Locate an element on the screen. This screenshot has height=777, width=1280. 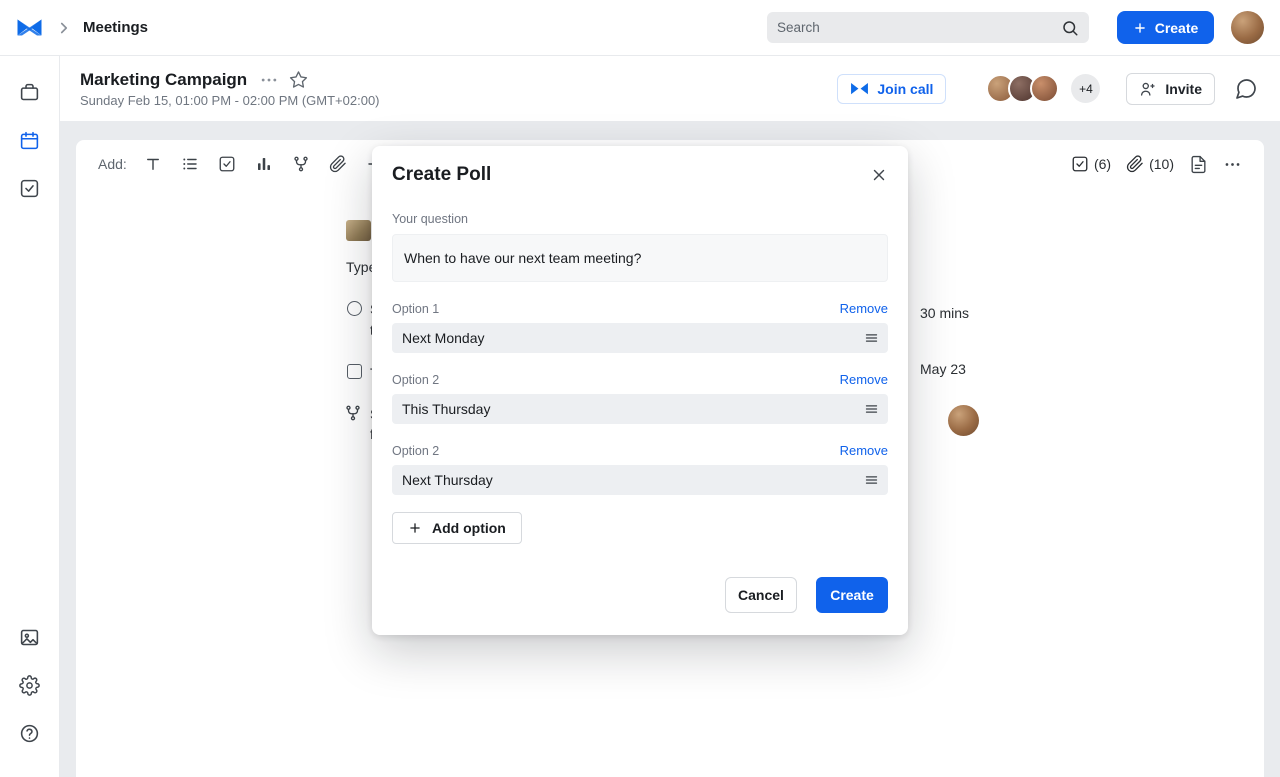
duration-value: 30 mins is located at coordinates (945, 313).